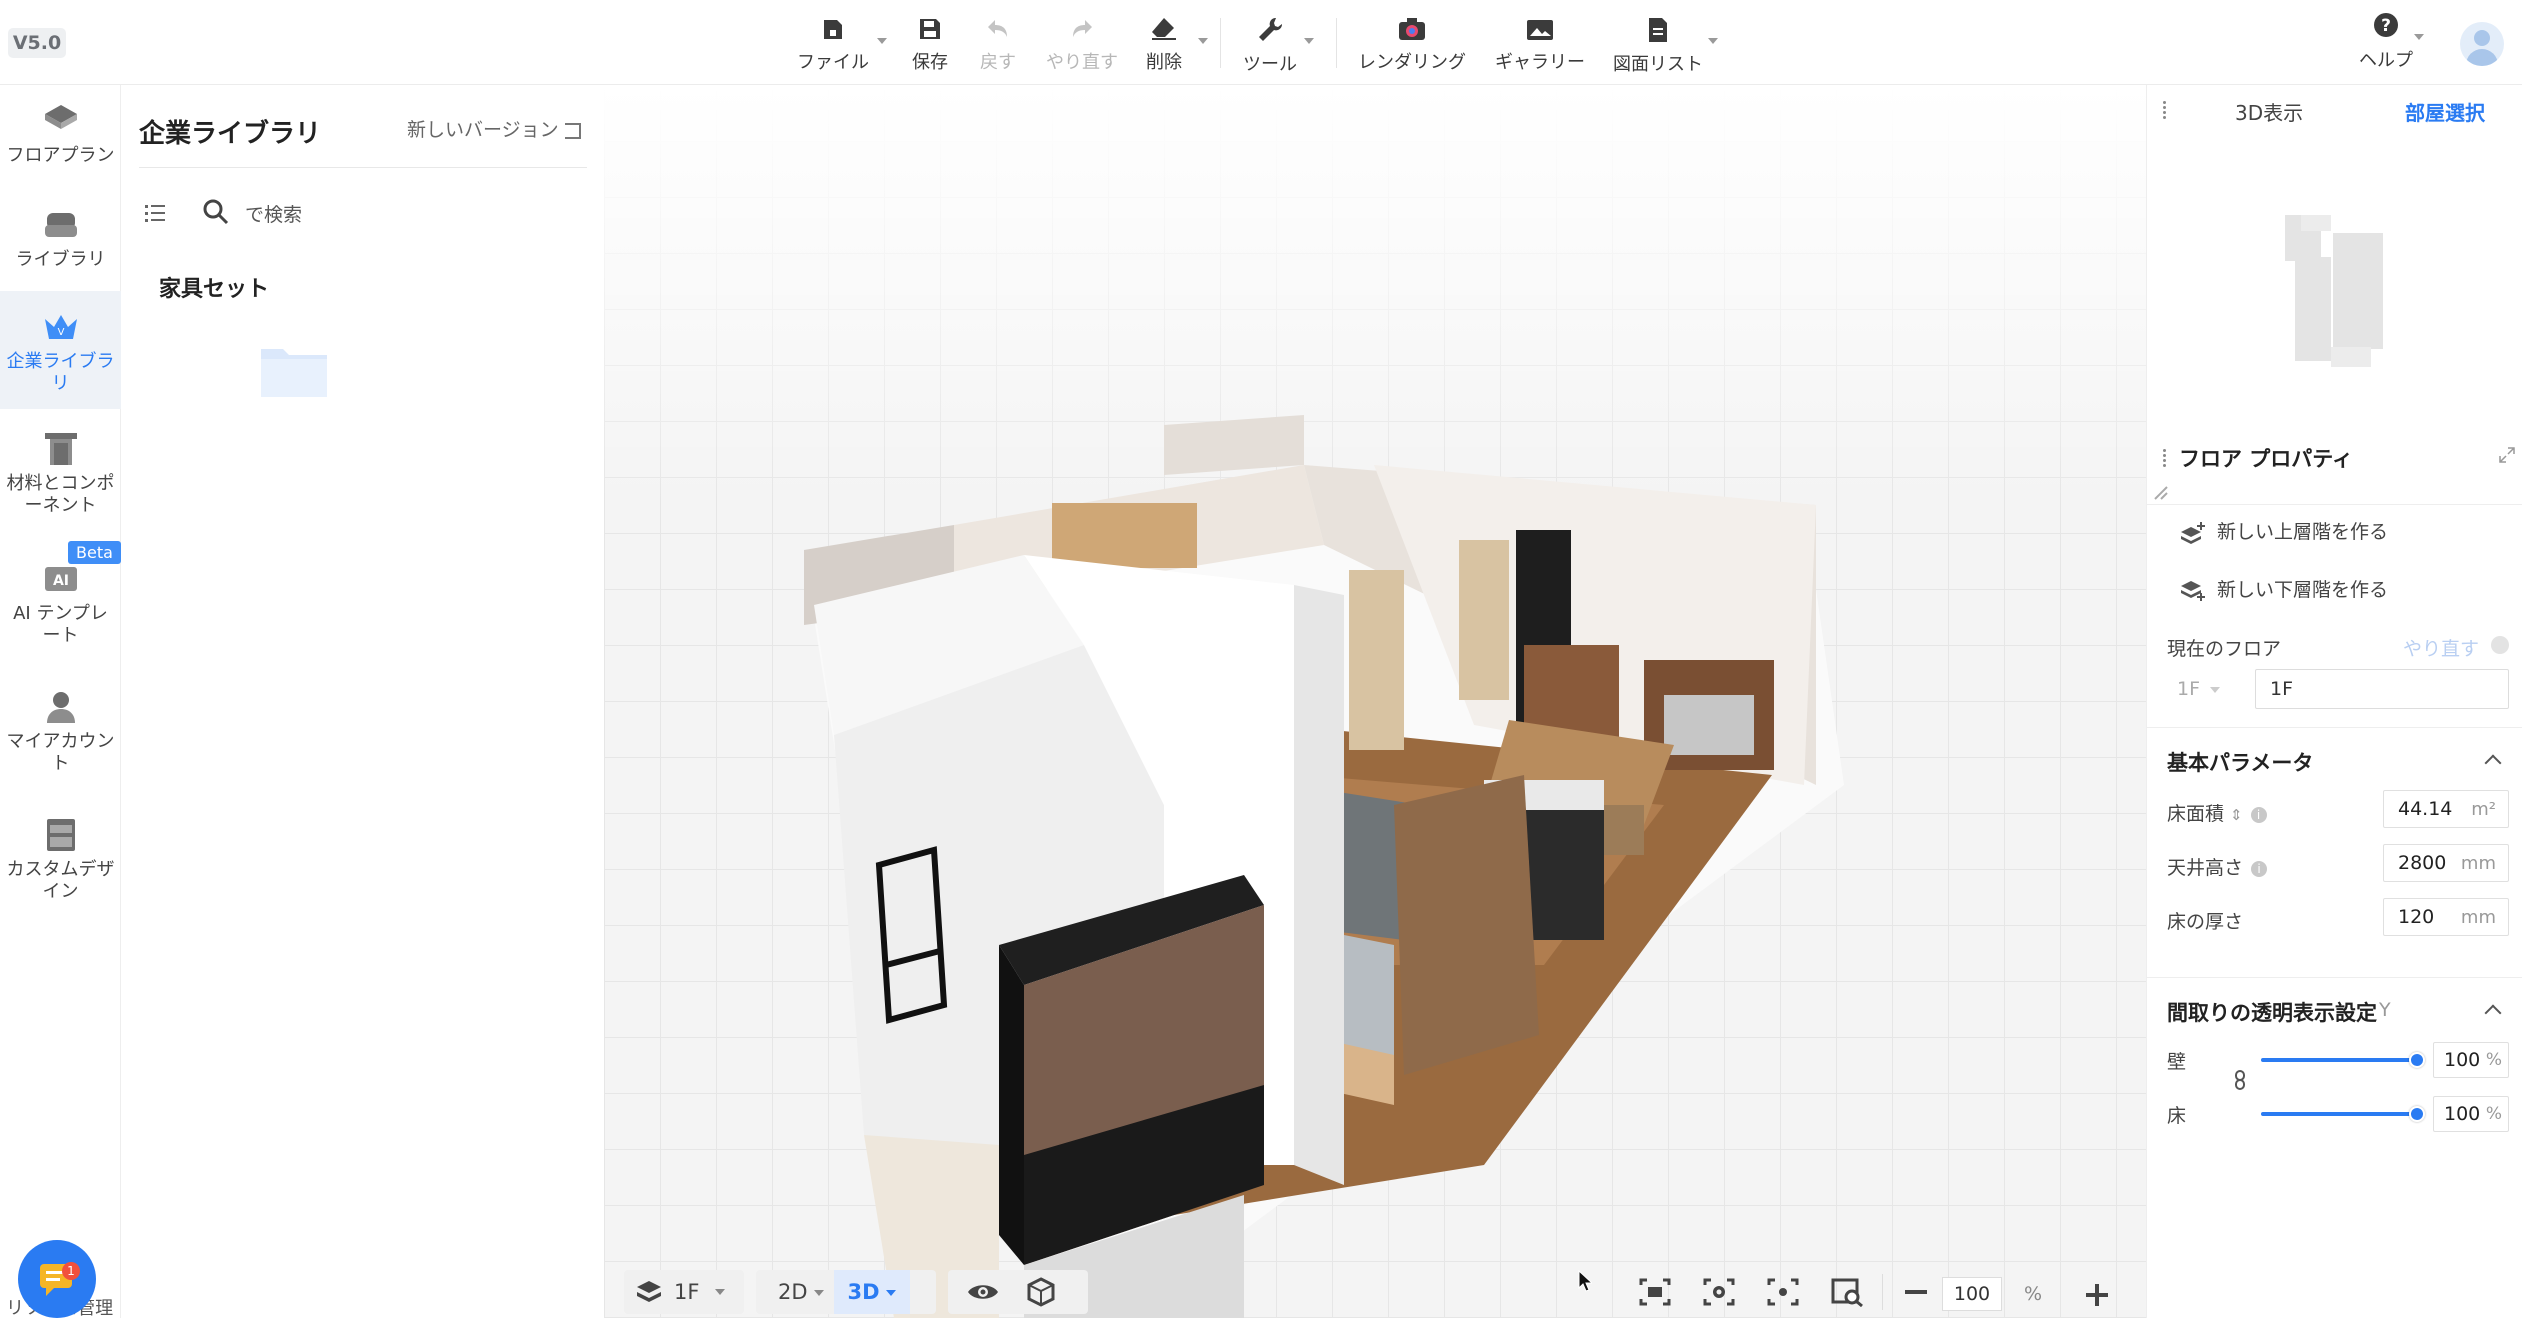 This screenshot has height=1318, width=2522. I want to click on view-header: 3D表示 部屋選択, so click(2334, 110).